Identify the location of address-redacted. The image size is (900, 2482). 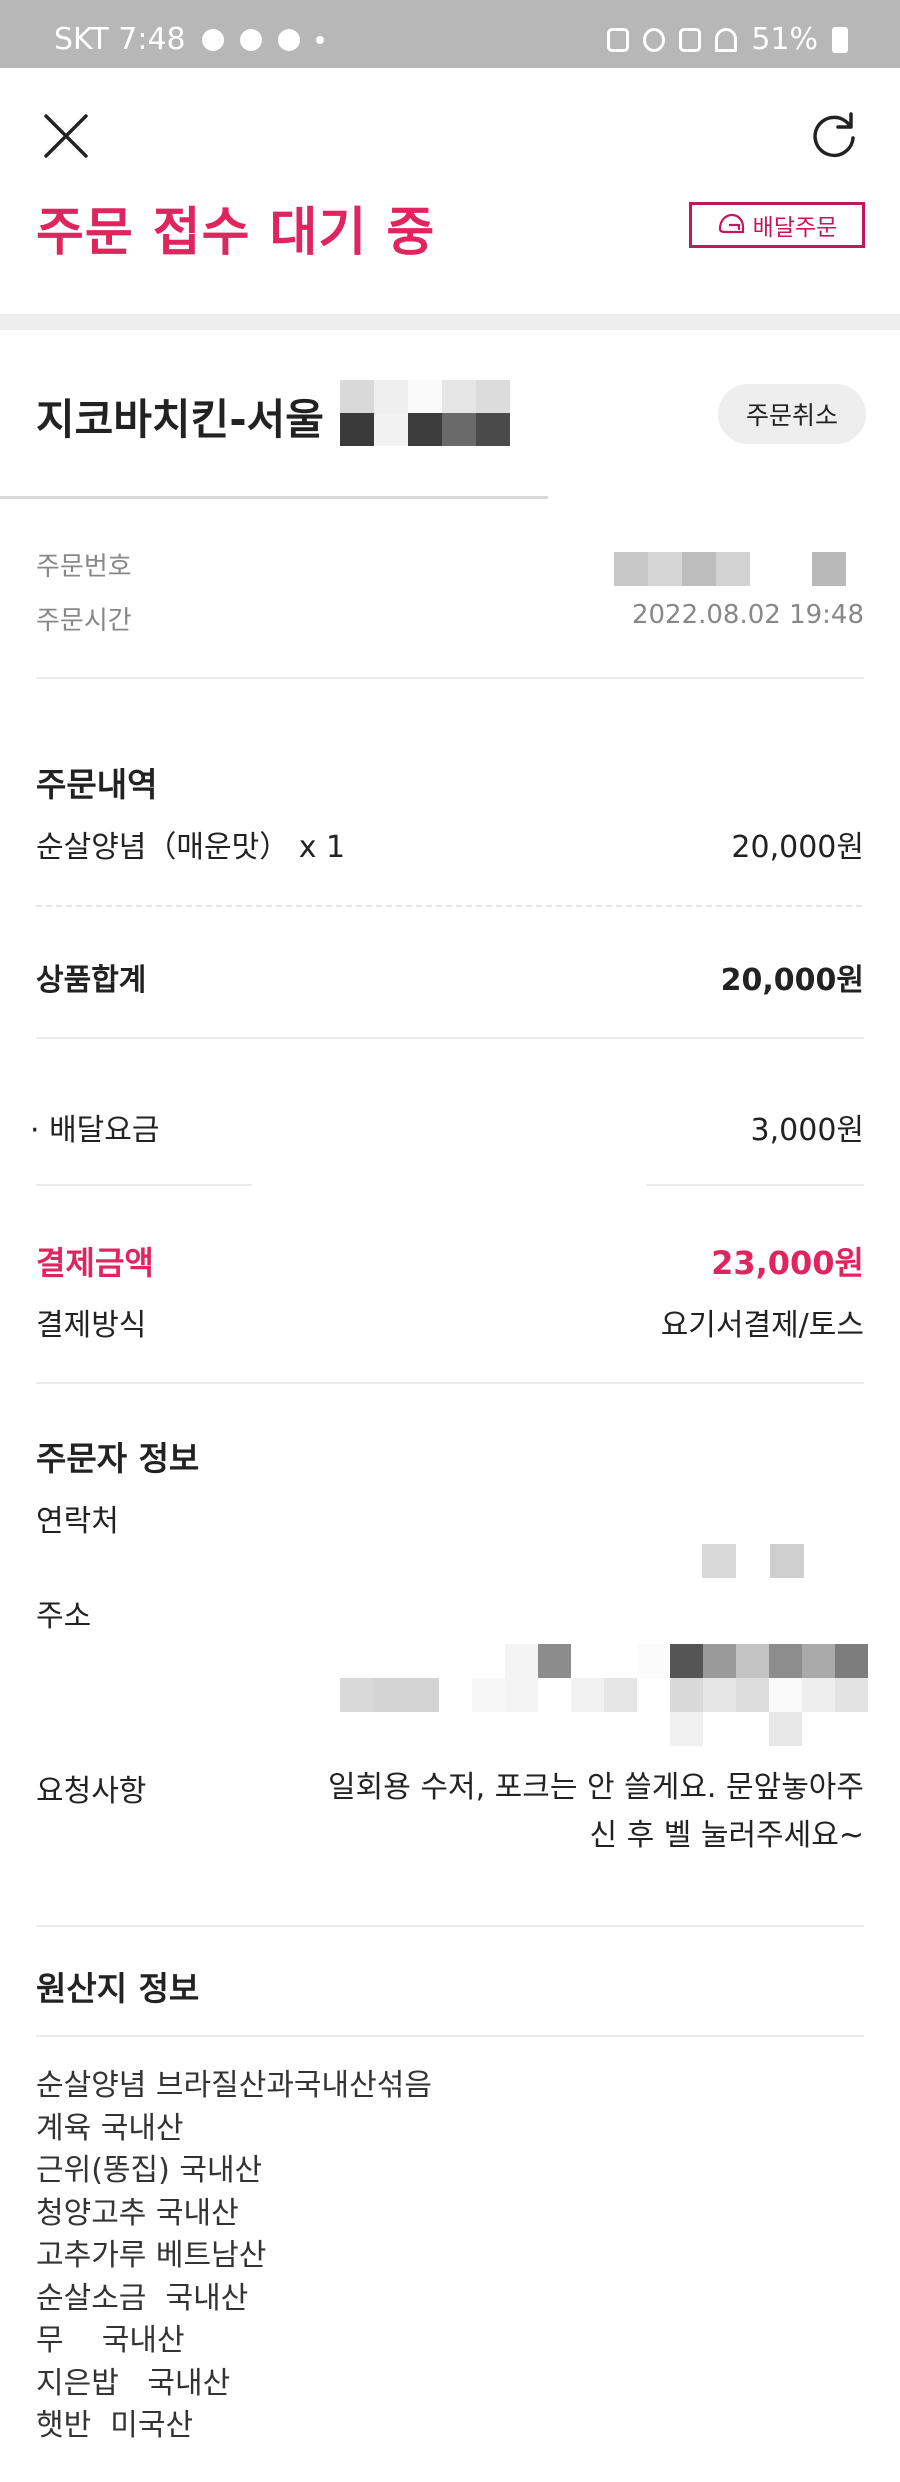
(604, 1695).